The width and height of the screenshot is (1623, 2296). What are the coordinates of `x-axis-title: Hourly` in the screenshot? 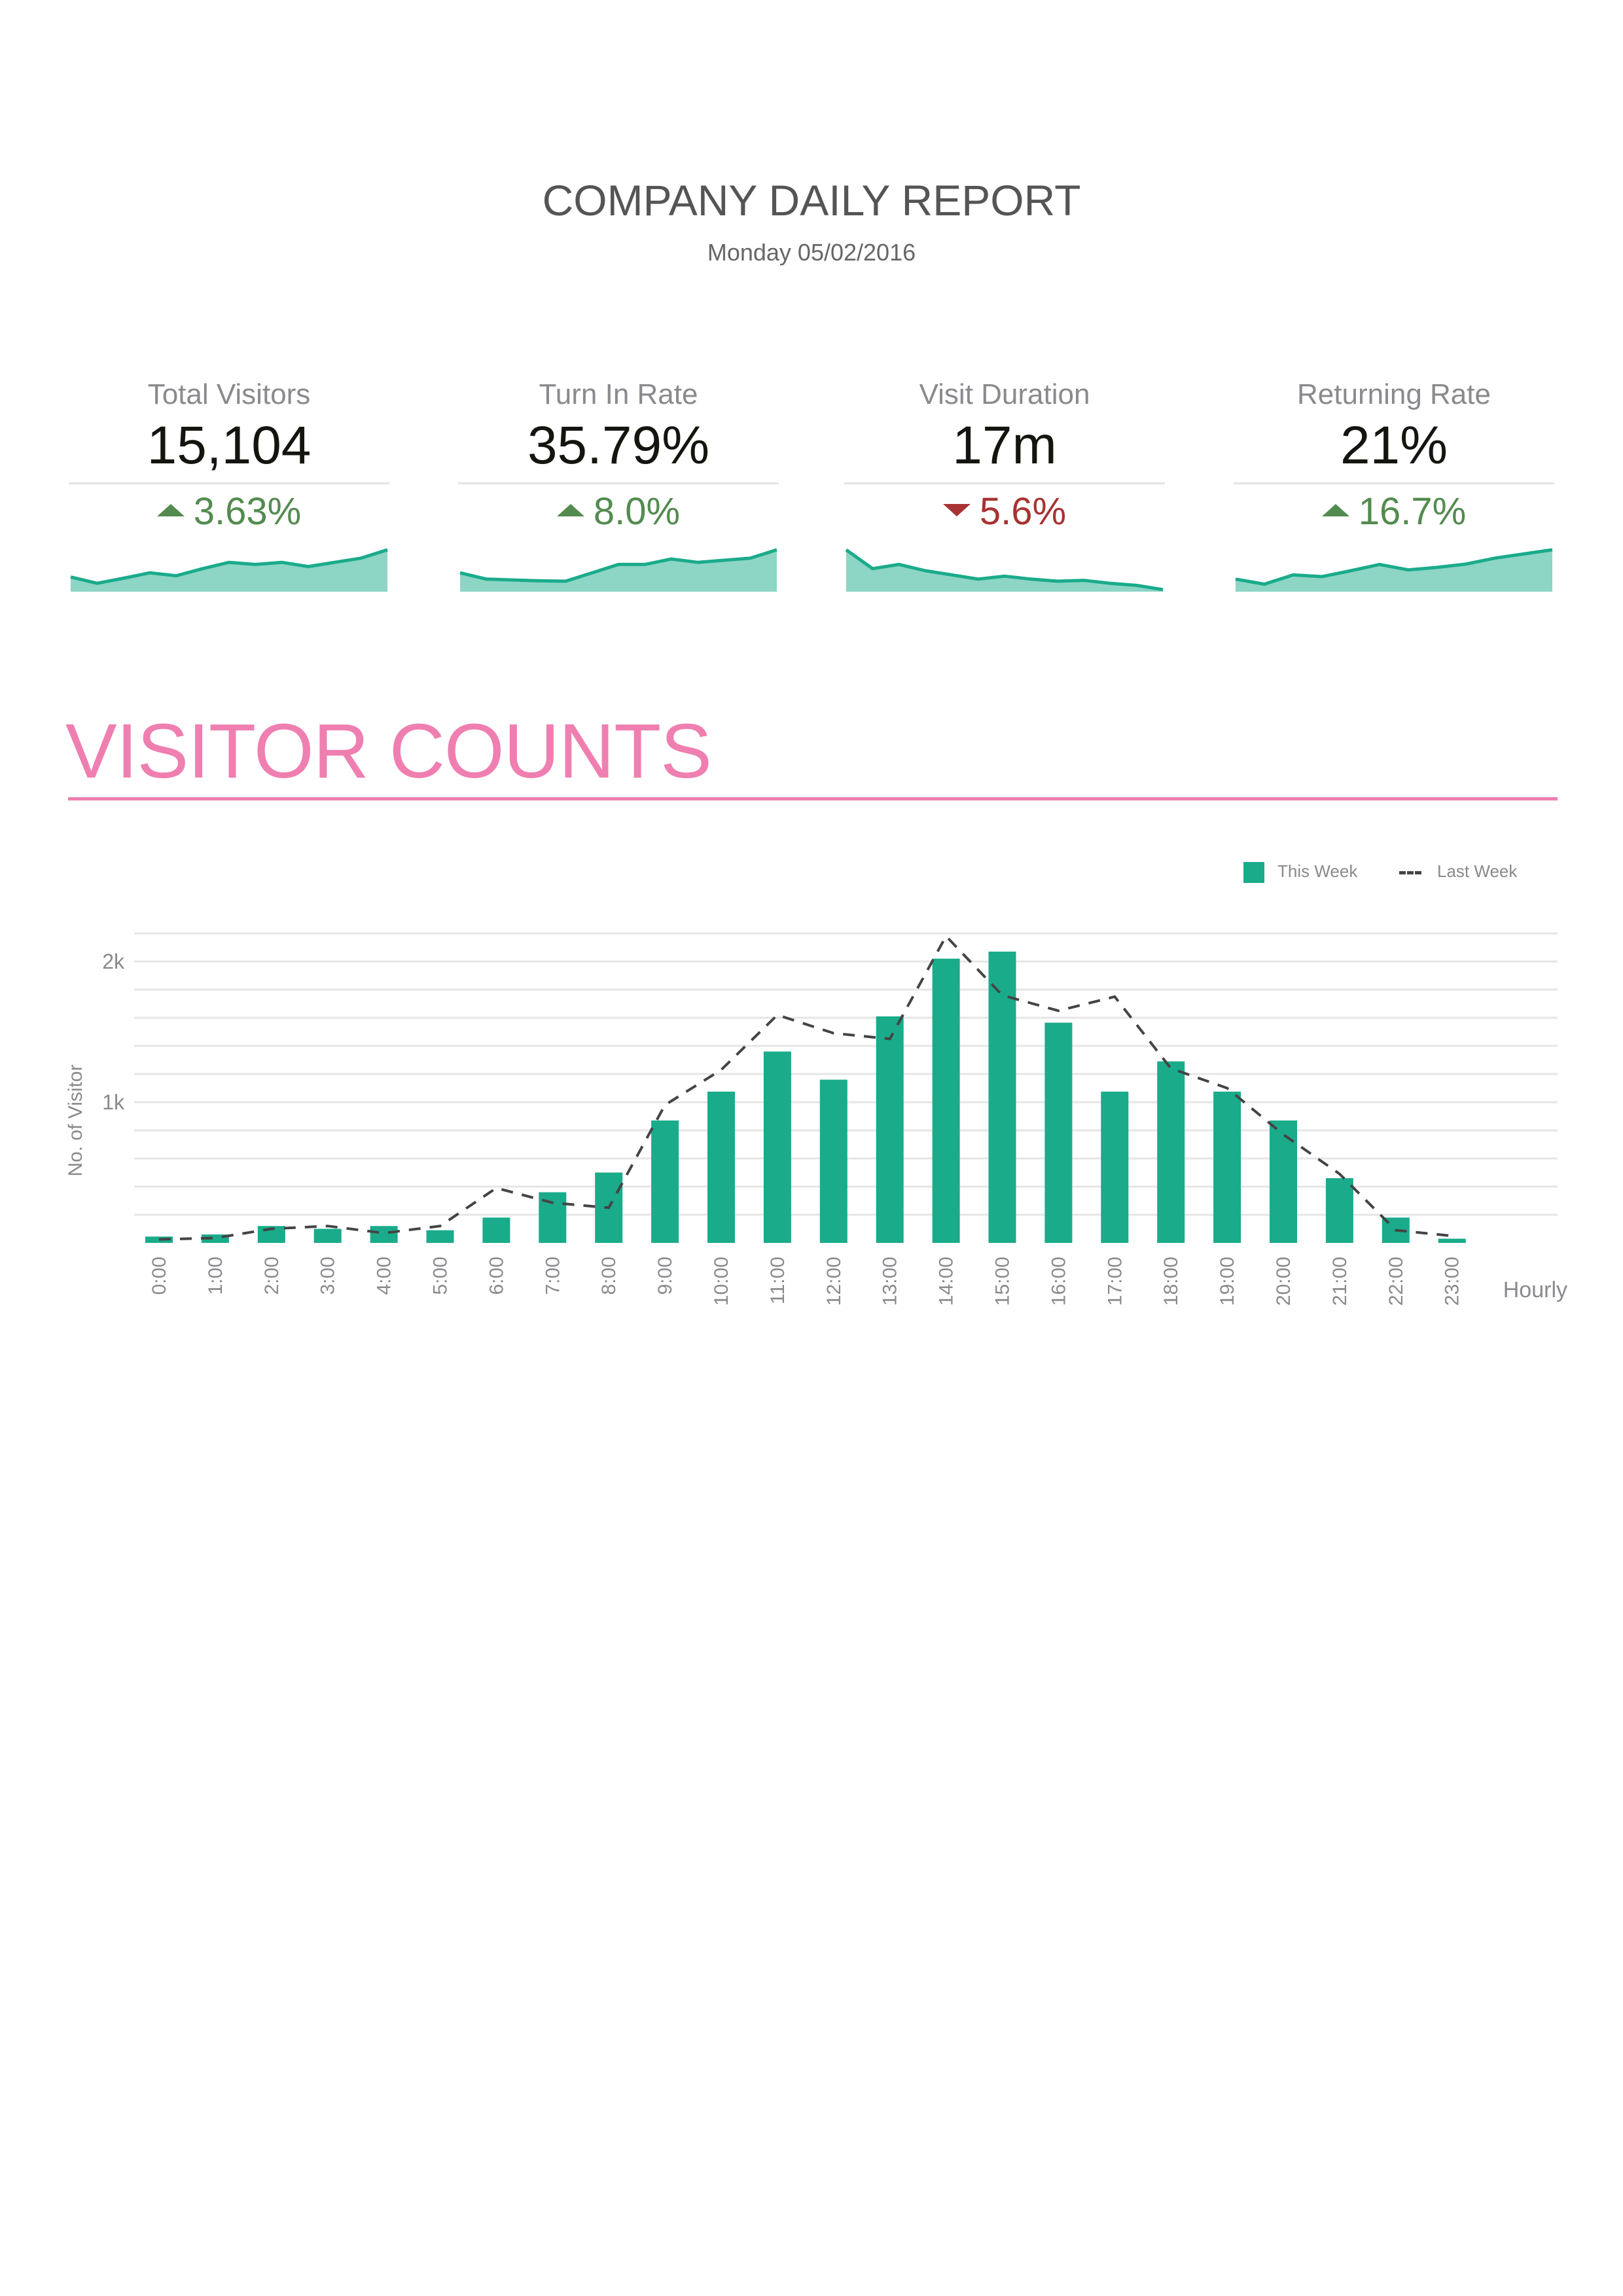 It's located at (1535, 1290).